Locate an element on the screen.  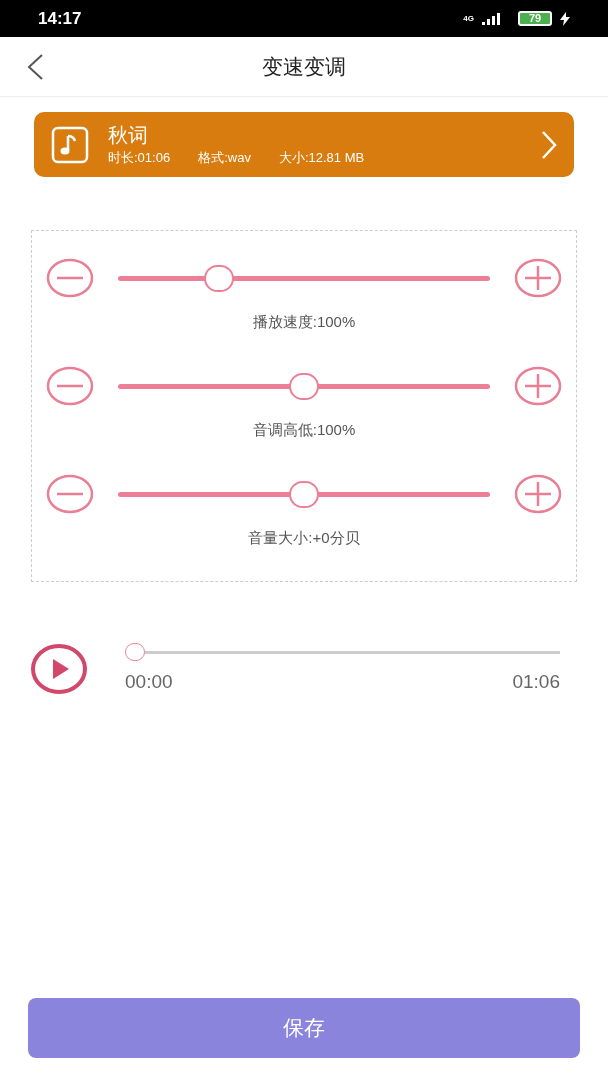
chevron-right-icon is located at coordinates (549, 144).